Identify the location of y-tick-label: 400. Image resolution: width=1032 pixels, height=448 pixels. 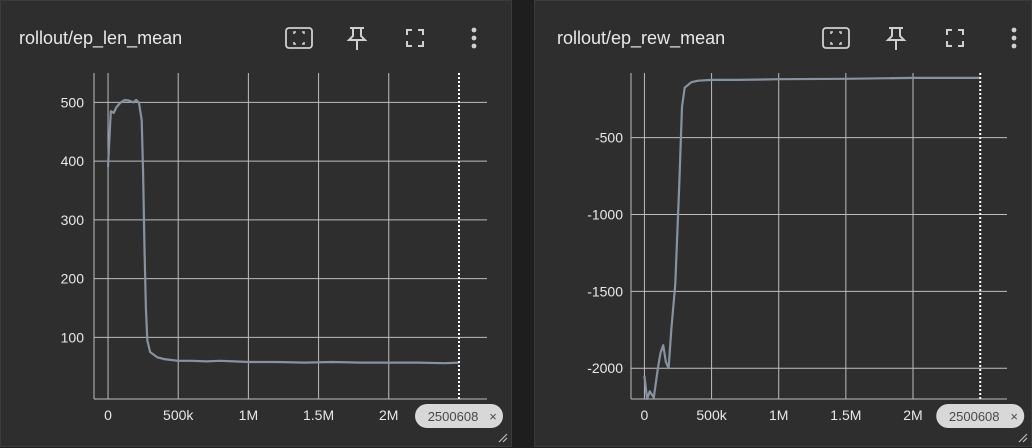
(73, 161).